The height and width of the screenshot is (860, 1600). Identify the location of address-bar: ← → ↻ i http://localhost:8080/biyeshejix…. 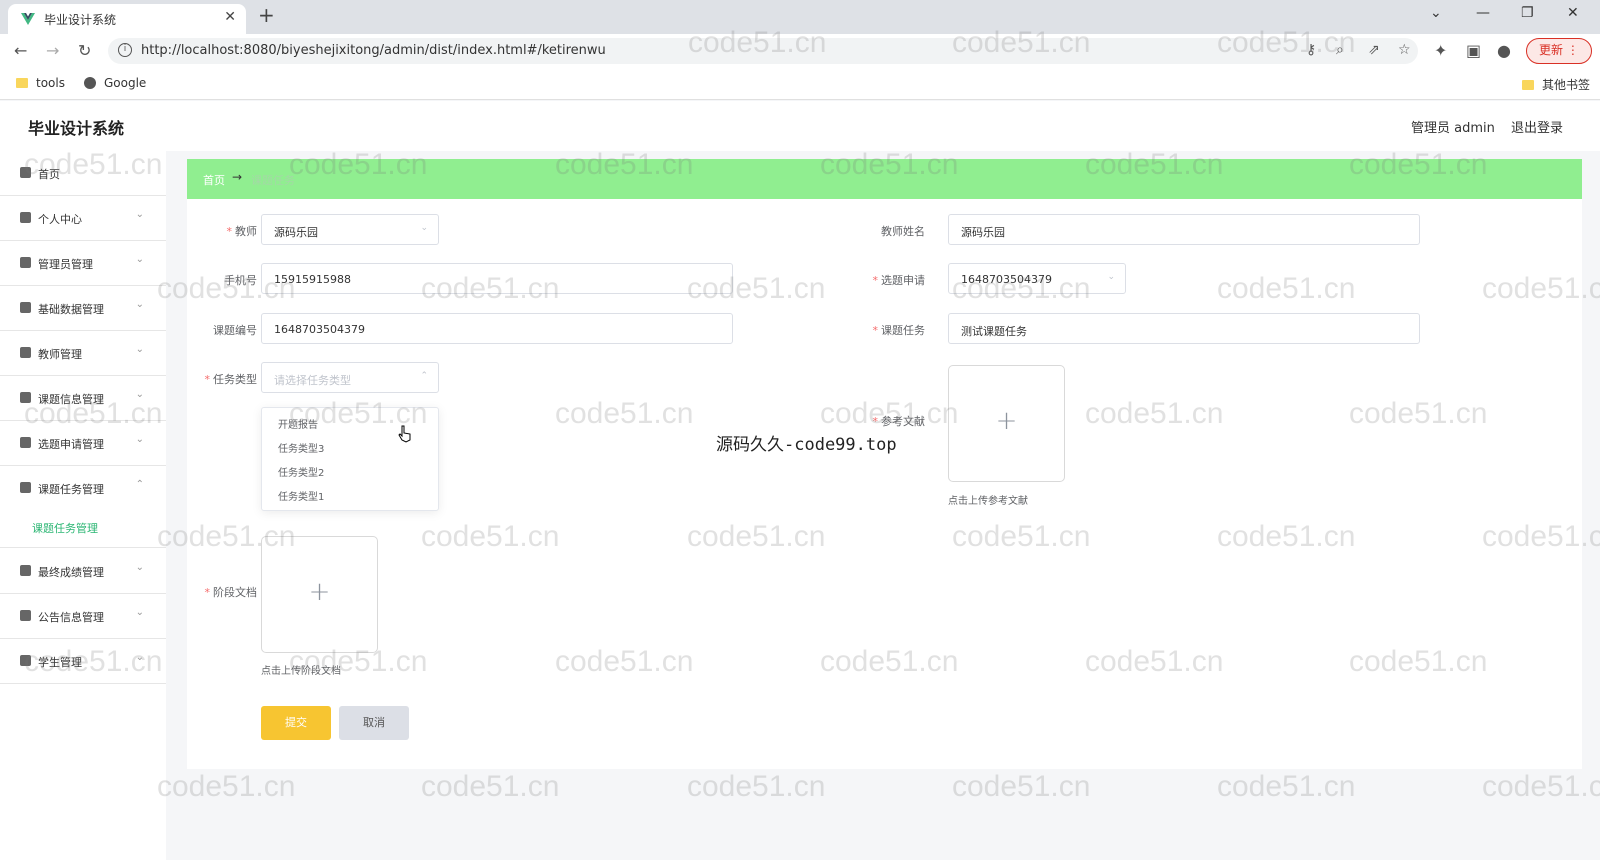
(800, 51).